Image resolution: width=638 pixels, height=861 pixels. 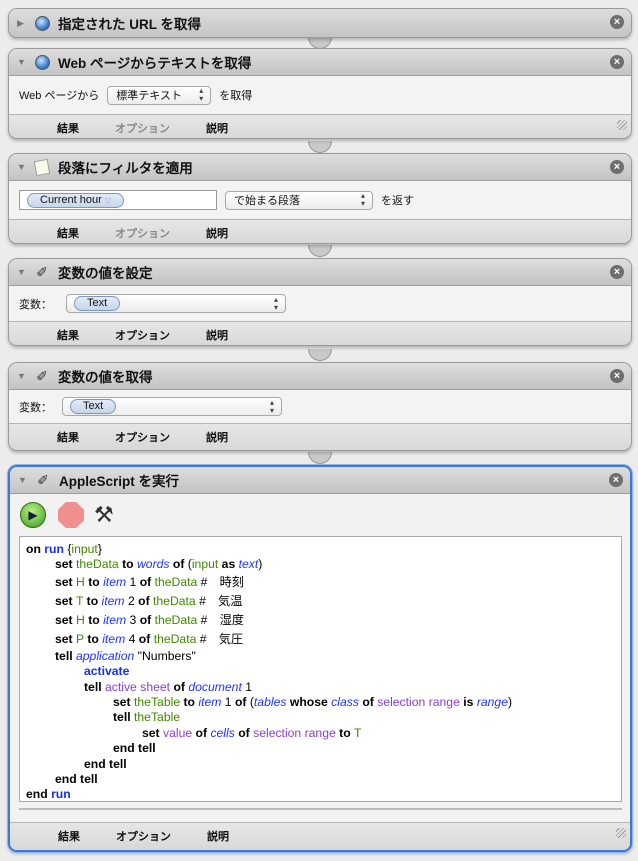 I want to click on code-token: to, so click(x=191, y=701).